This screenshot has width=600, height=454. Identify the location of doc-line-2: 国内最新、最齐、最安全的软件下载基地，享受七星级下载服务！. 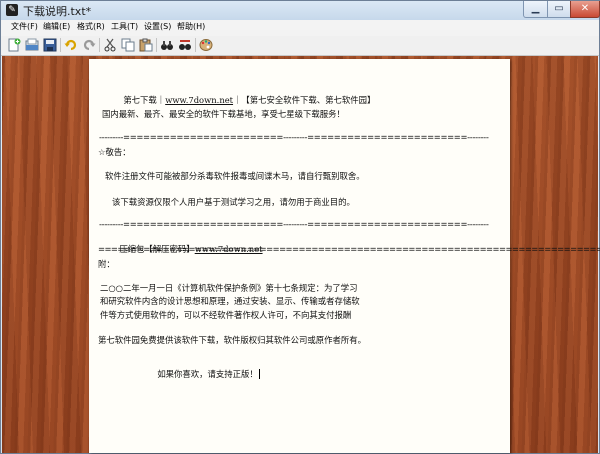
(223, 114).